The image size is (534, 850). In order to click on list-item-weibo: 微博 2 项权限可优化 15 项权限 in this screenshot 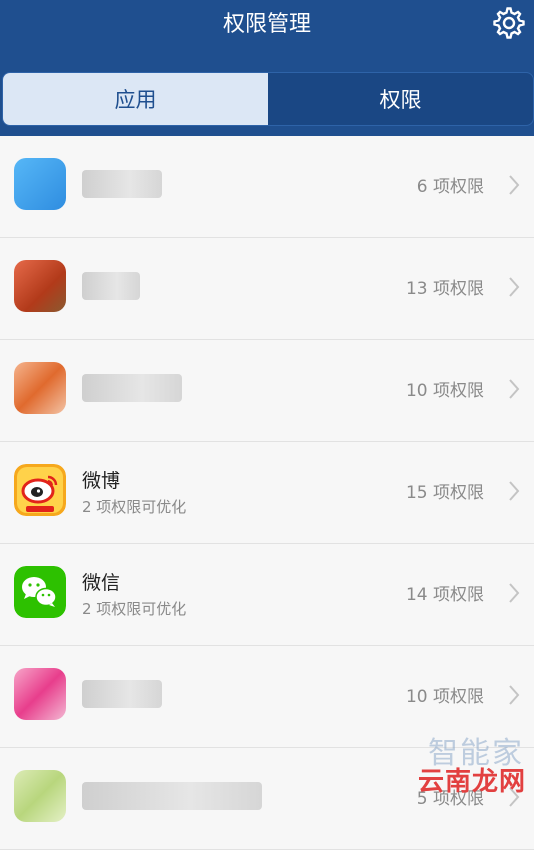, I will do `click(267, 493)`.